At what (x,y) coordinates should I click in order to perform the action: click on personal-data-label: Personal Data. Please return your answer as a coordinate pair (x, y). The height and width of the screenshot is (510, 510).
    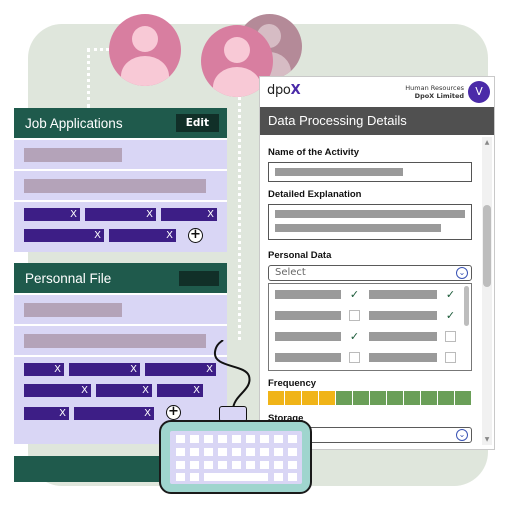
    Looking at the image, I should click on (300, 255).